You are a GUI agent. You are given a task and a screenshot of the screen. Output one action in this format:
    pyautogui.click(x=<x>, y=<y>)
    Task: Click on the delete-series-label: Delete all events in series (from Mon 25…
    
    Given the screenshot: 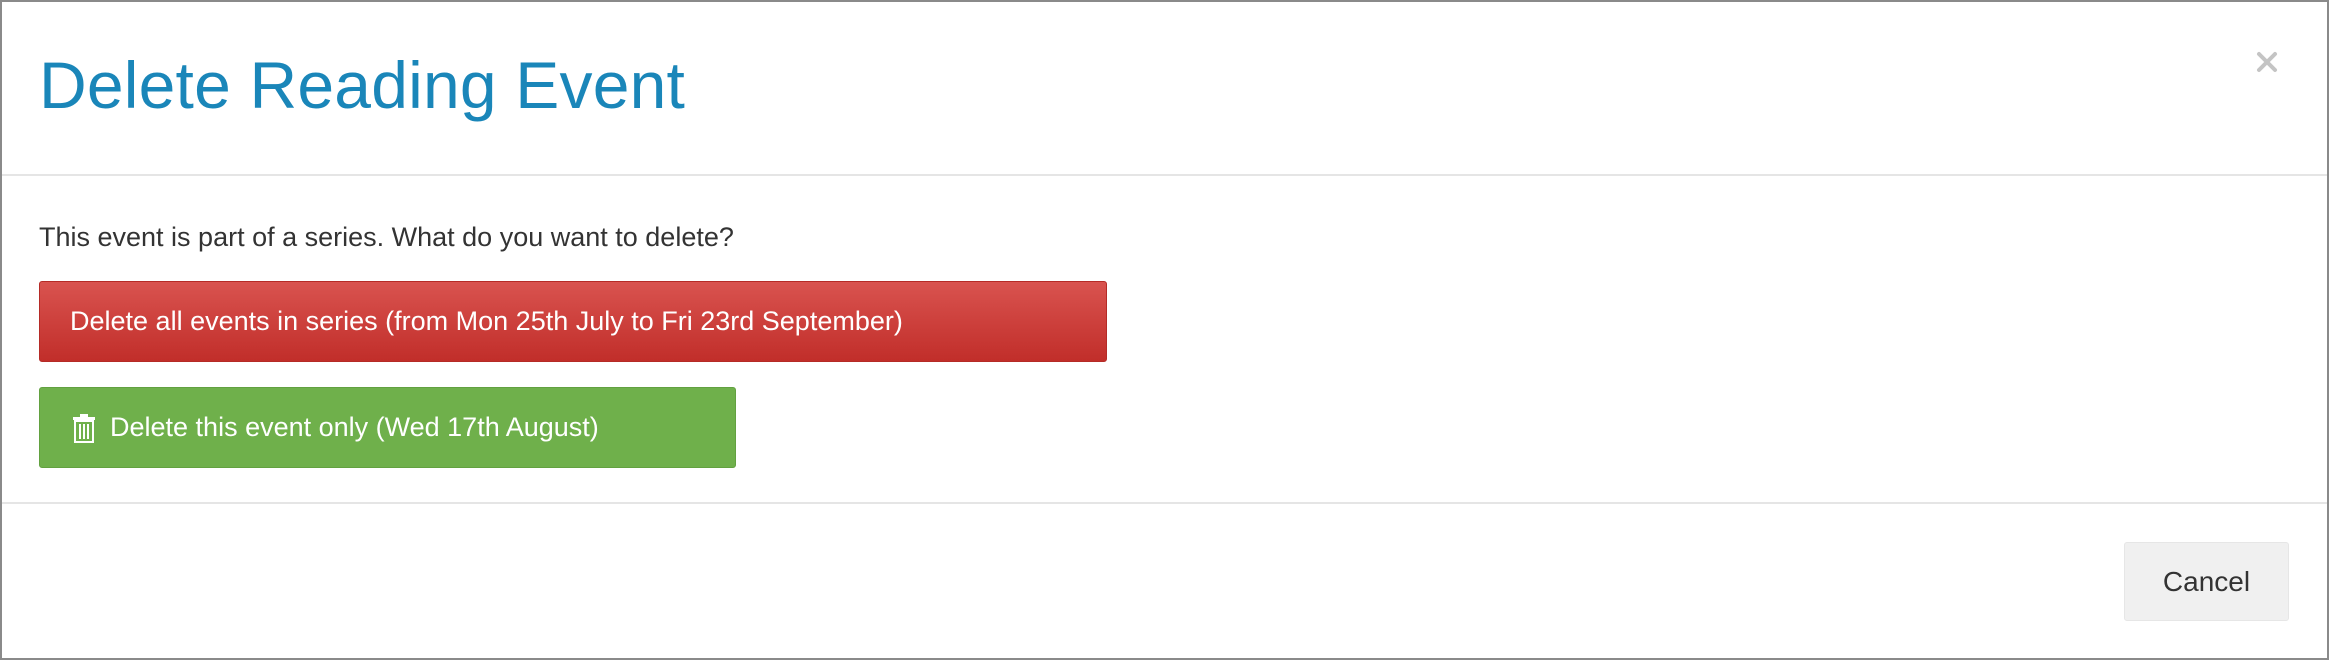 What is the action you would take?
    pyautogui.click(x=486, y=321)
    